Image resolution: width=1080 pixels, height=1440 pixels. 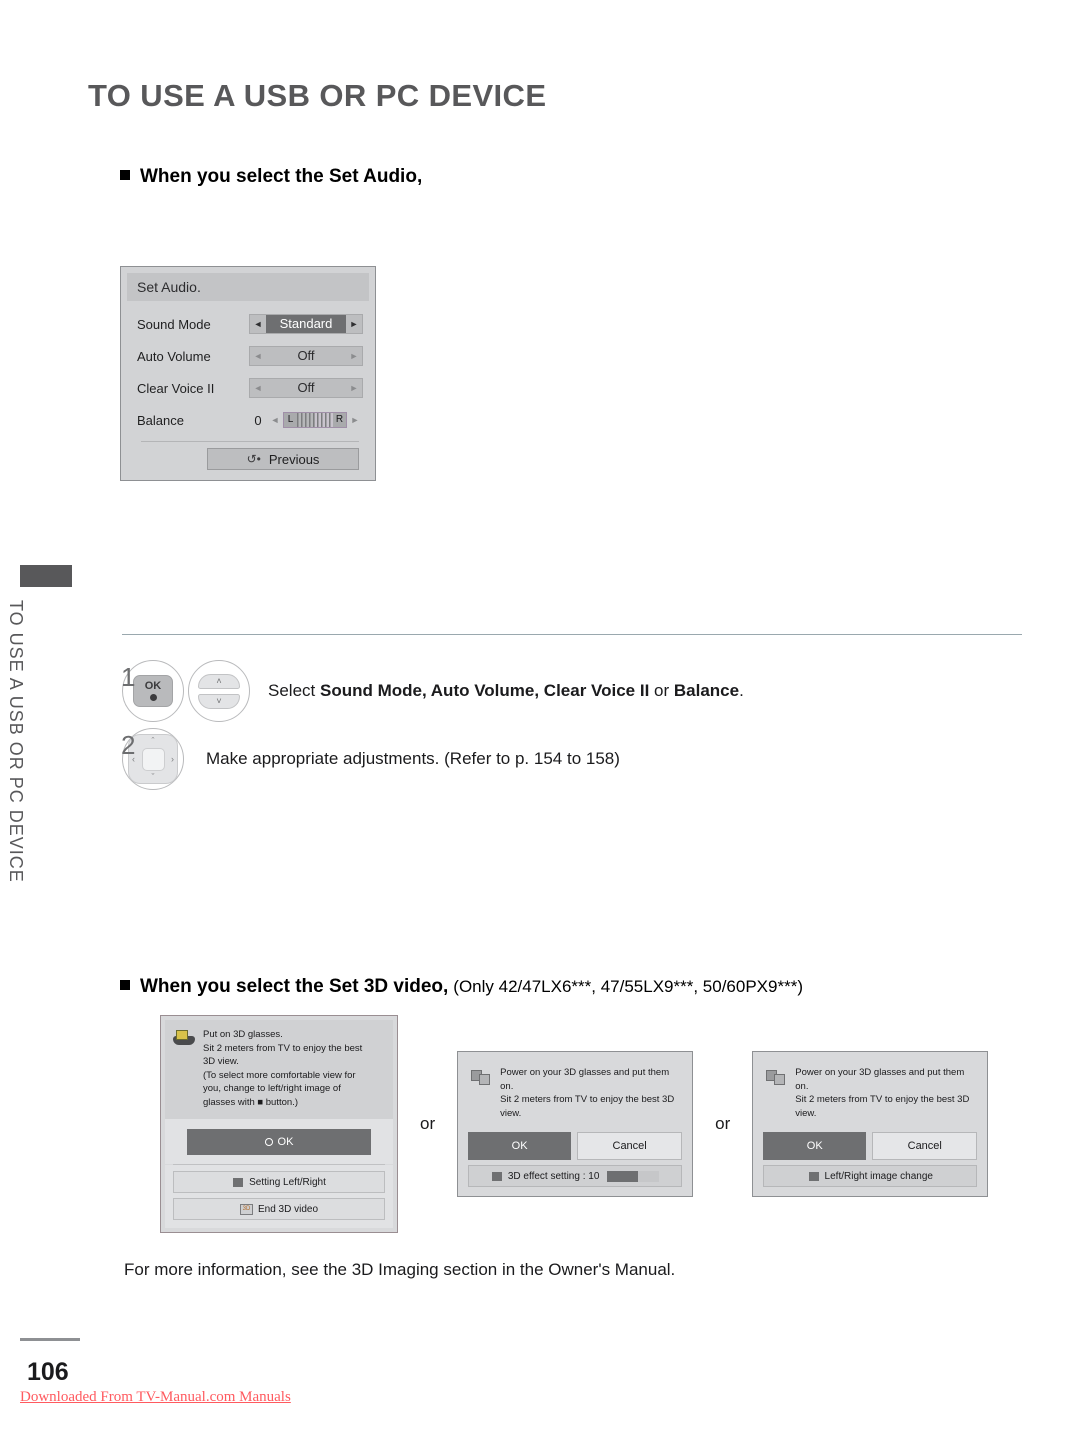 I want to click on dialog-3-ok-button: OK, so click(x=815, y=1146).